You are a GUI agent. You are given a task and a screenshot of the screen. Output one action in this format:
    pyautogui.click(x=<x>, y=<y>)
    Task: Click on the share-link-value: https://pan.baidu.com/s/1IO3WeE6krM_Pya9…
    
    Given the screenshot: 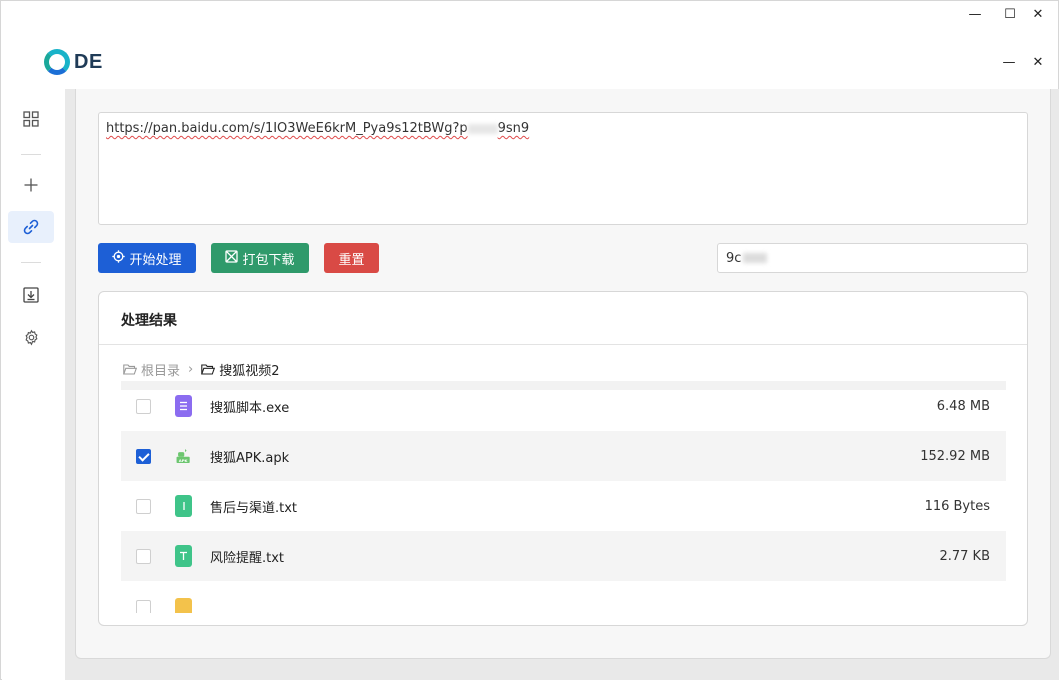 What is the action you would take?
    pyautogui.click(x=287, y=128)
    